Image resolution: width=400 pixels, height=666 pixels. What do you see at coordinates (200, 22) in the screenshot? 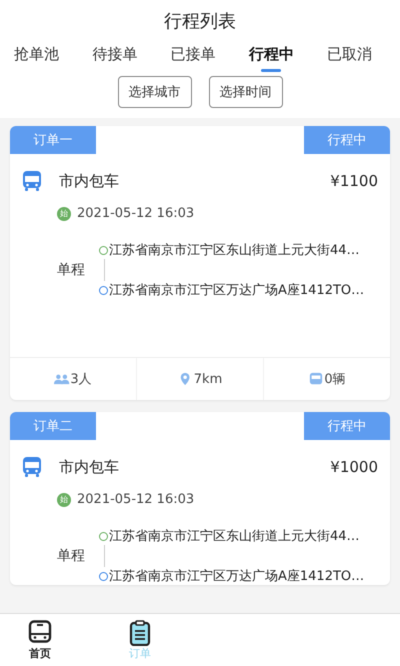
I see `page-title: 行程列表` at bounding box center [200, 22].